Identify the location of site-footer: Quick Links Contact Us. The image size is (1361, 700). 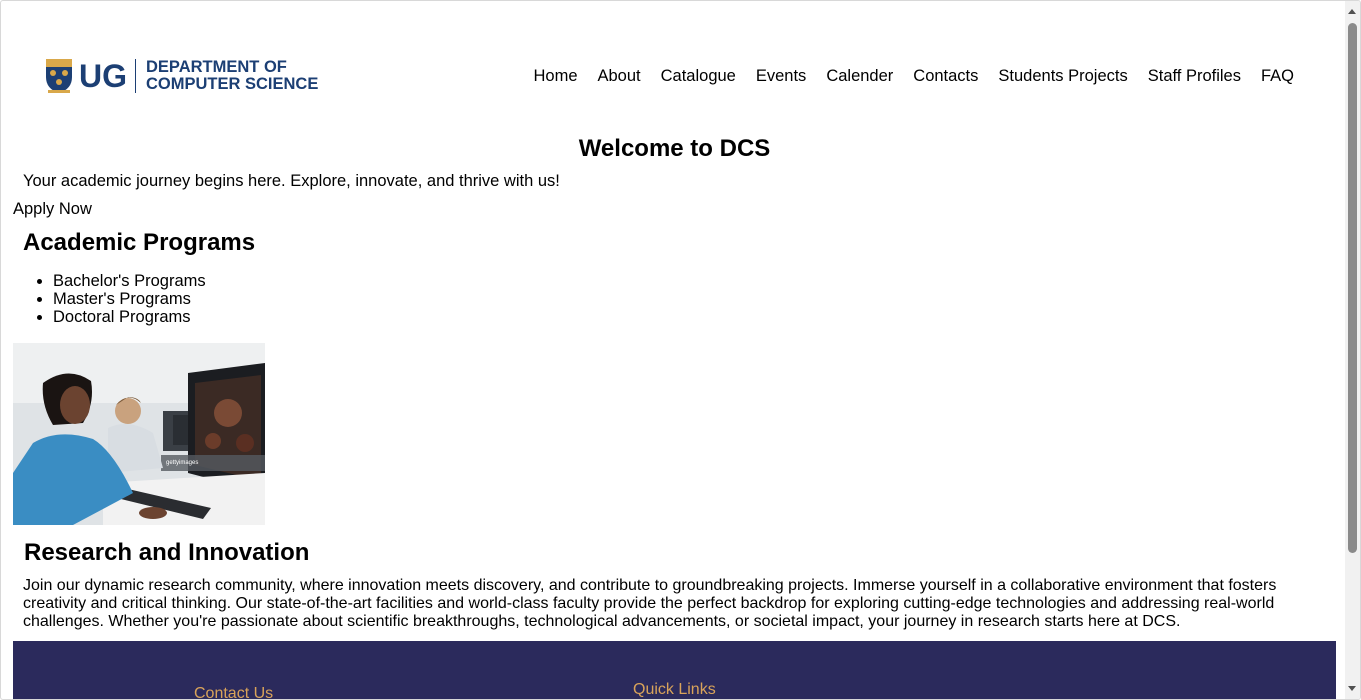
(674, 670).